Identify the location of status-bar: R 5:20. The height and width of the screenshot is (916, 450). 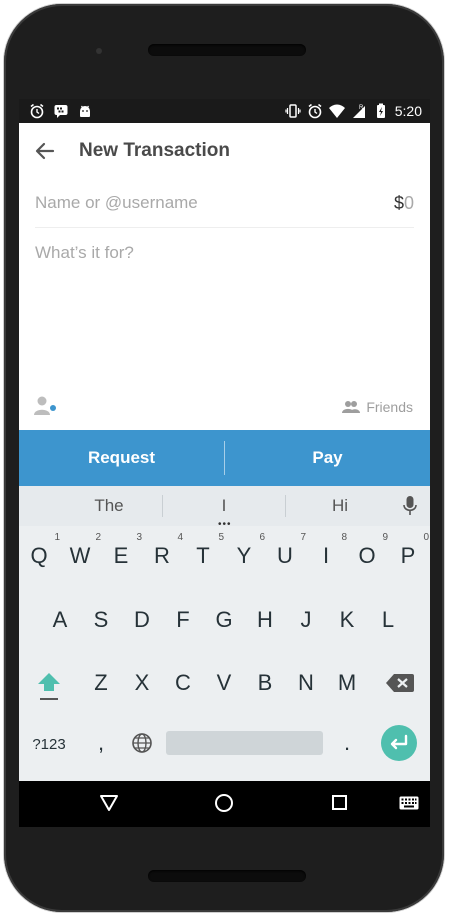
(224, 111).